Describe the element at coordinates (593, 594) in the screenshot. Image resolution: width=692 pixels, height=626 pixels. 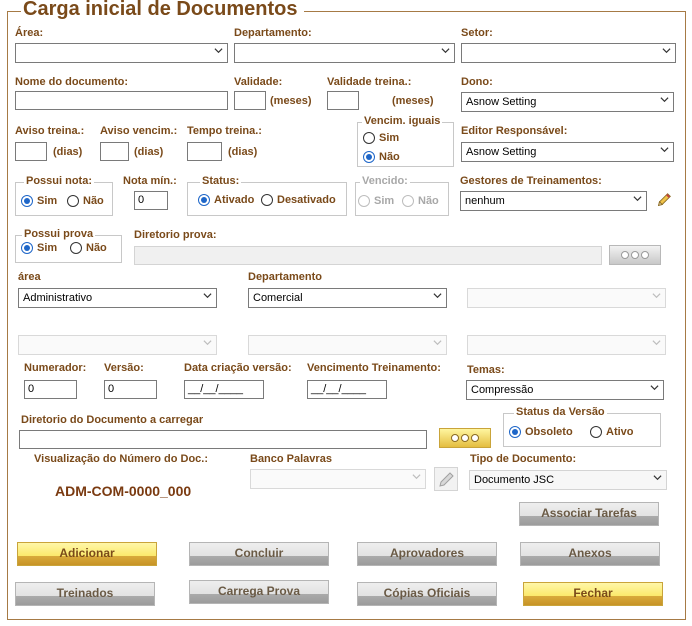
I see `fechar-button: Fechar` at that location.